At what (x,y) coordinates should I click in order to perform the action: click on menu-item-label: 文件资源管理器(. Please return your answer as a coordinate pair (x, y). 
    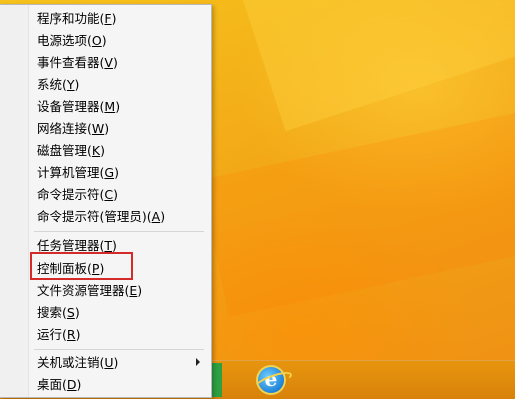
    Looking at the image, I should click on (83, 290).